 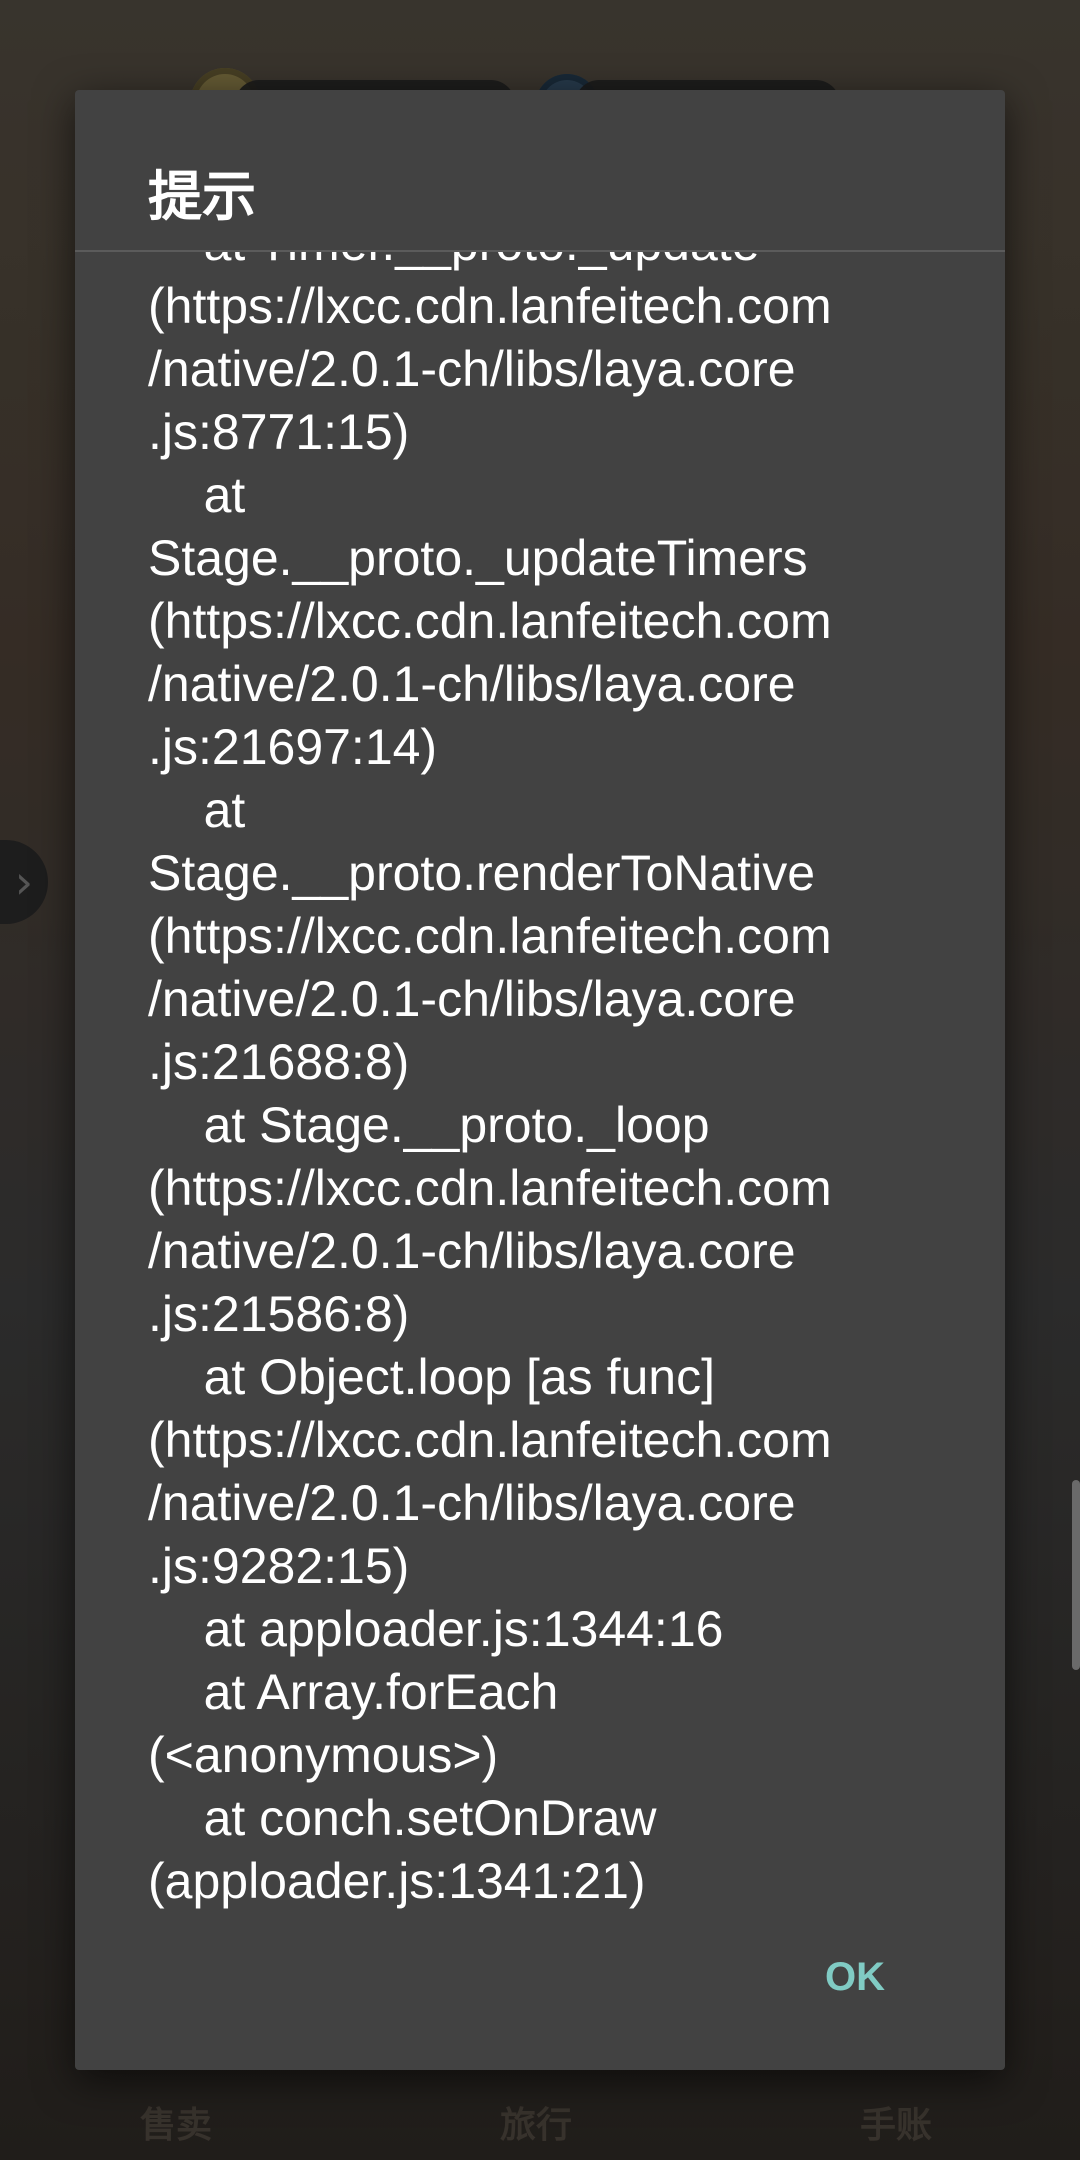 What do you see at coordinates (402, 1818) in the screenshot?
I see `message-line: at conch.setOnDraw` at bounding box center [402, 1818].